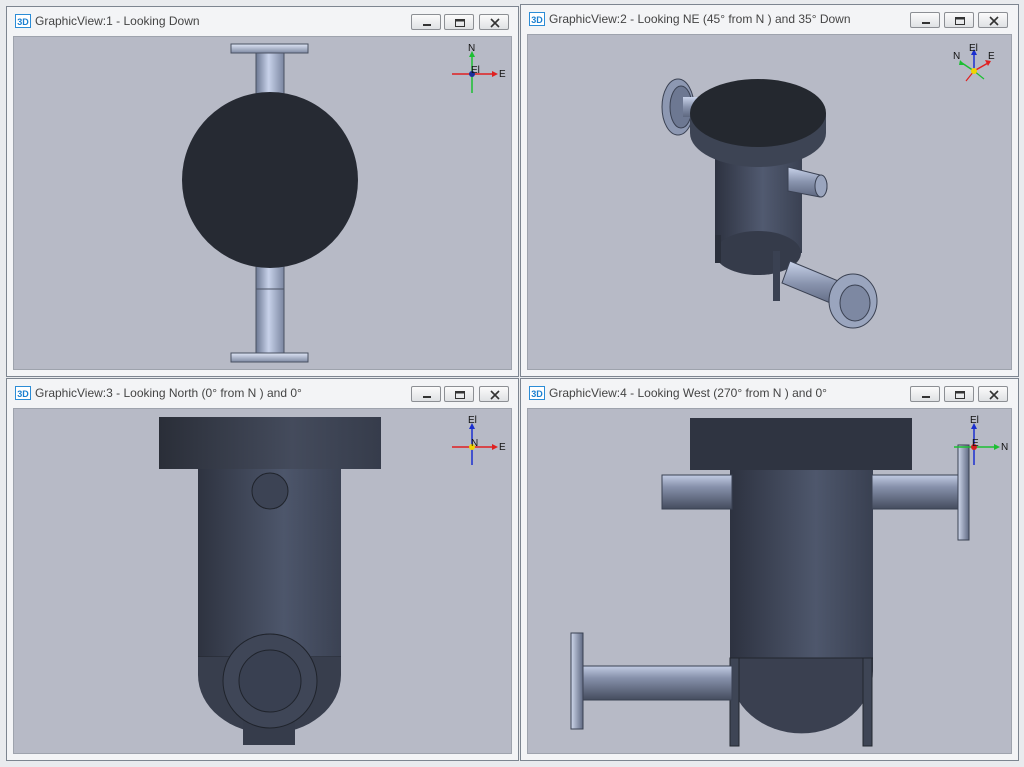  I want to click on vessel-north-view, so click(270, 581).